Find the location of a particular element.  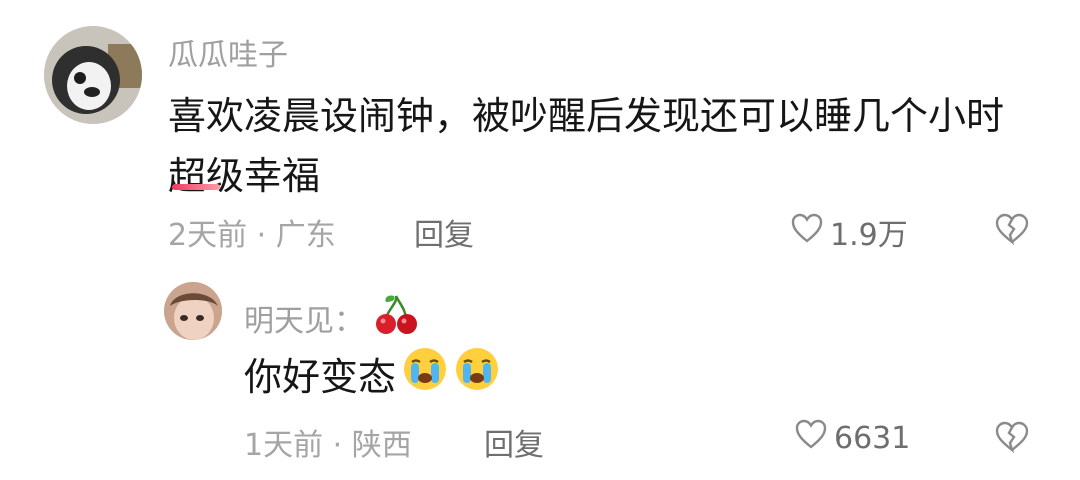

commenter-username: 瓜瓜哇子 is located at coordinates (228, 52).